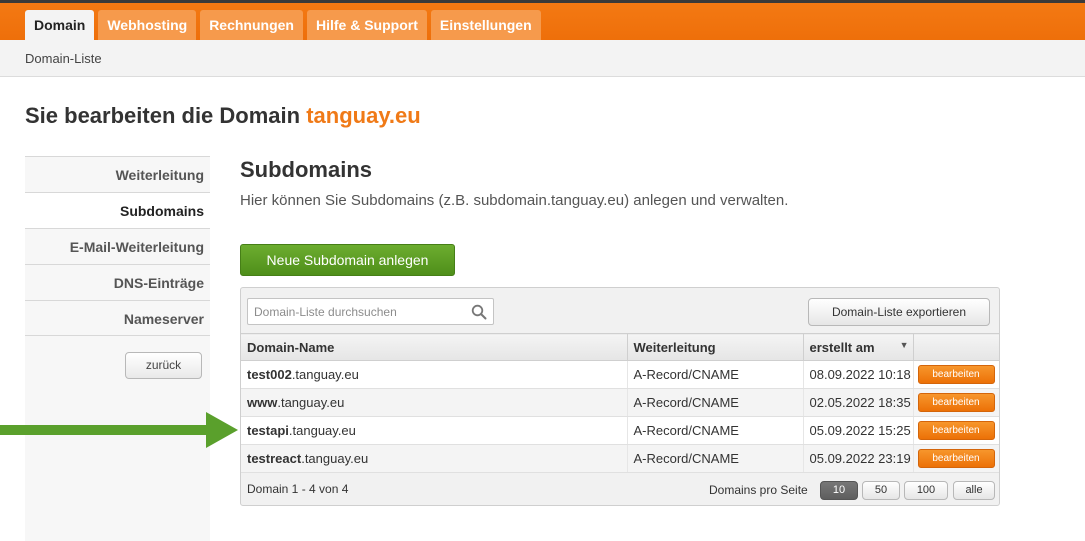 This screenshot has width=1085, height=541. Describe the element at coordinates (117, 318) in the screenshot. I see `sidebar-item-nameserver: Nameserver` at that location.